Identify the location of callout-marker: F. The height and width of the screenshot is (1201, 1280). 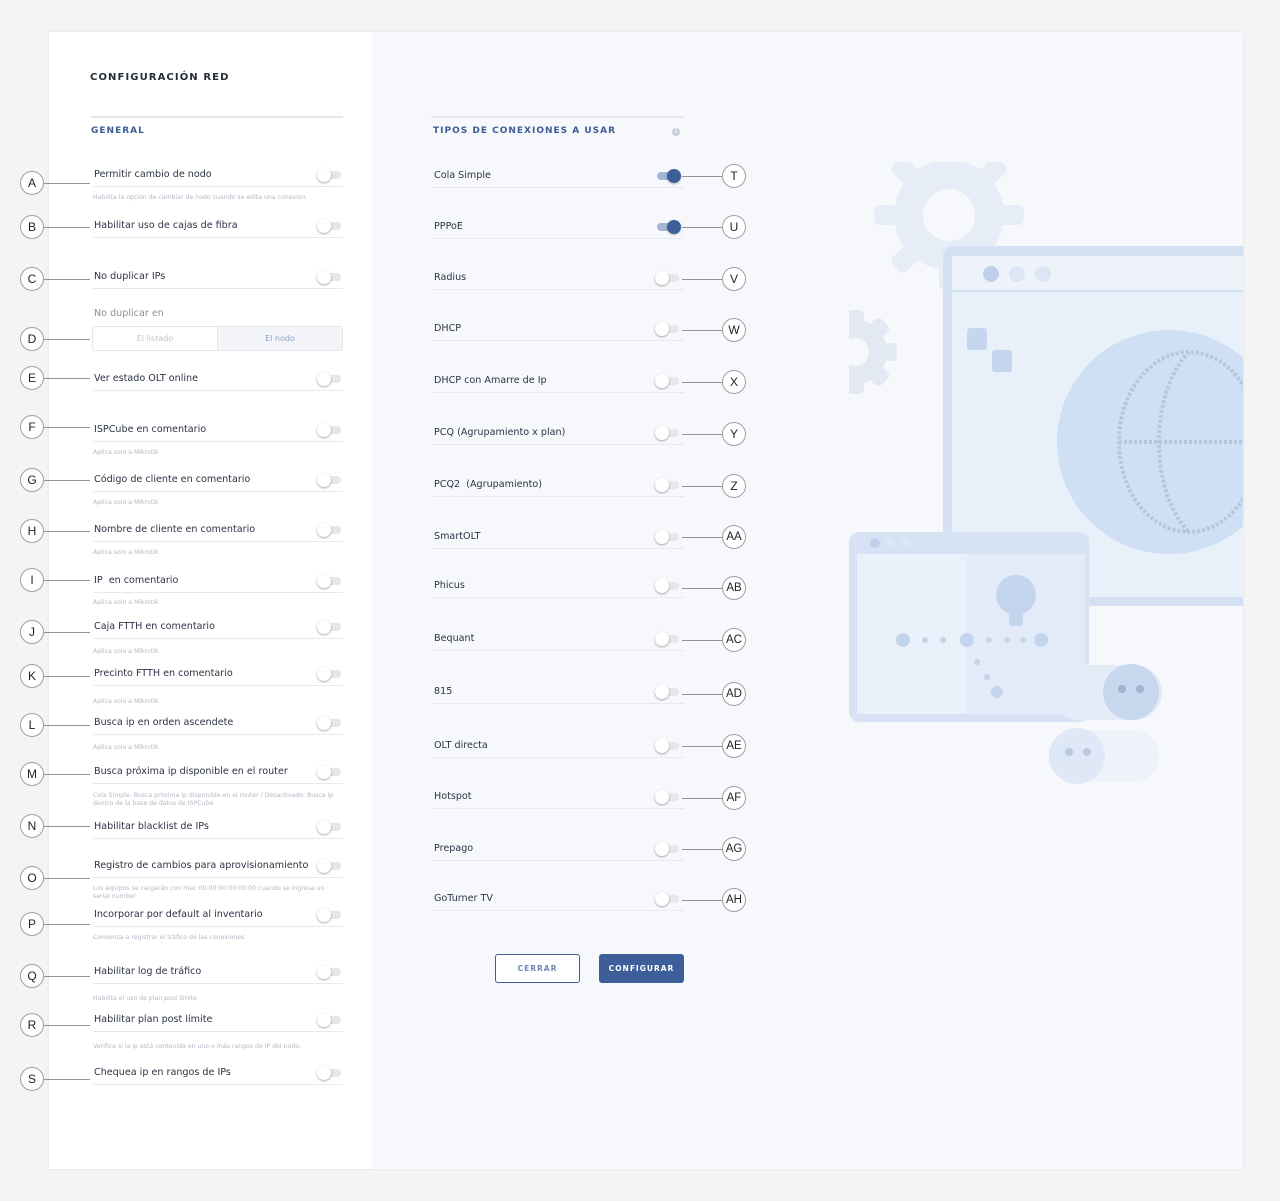
(32, 427).